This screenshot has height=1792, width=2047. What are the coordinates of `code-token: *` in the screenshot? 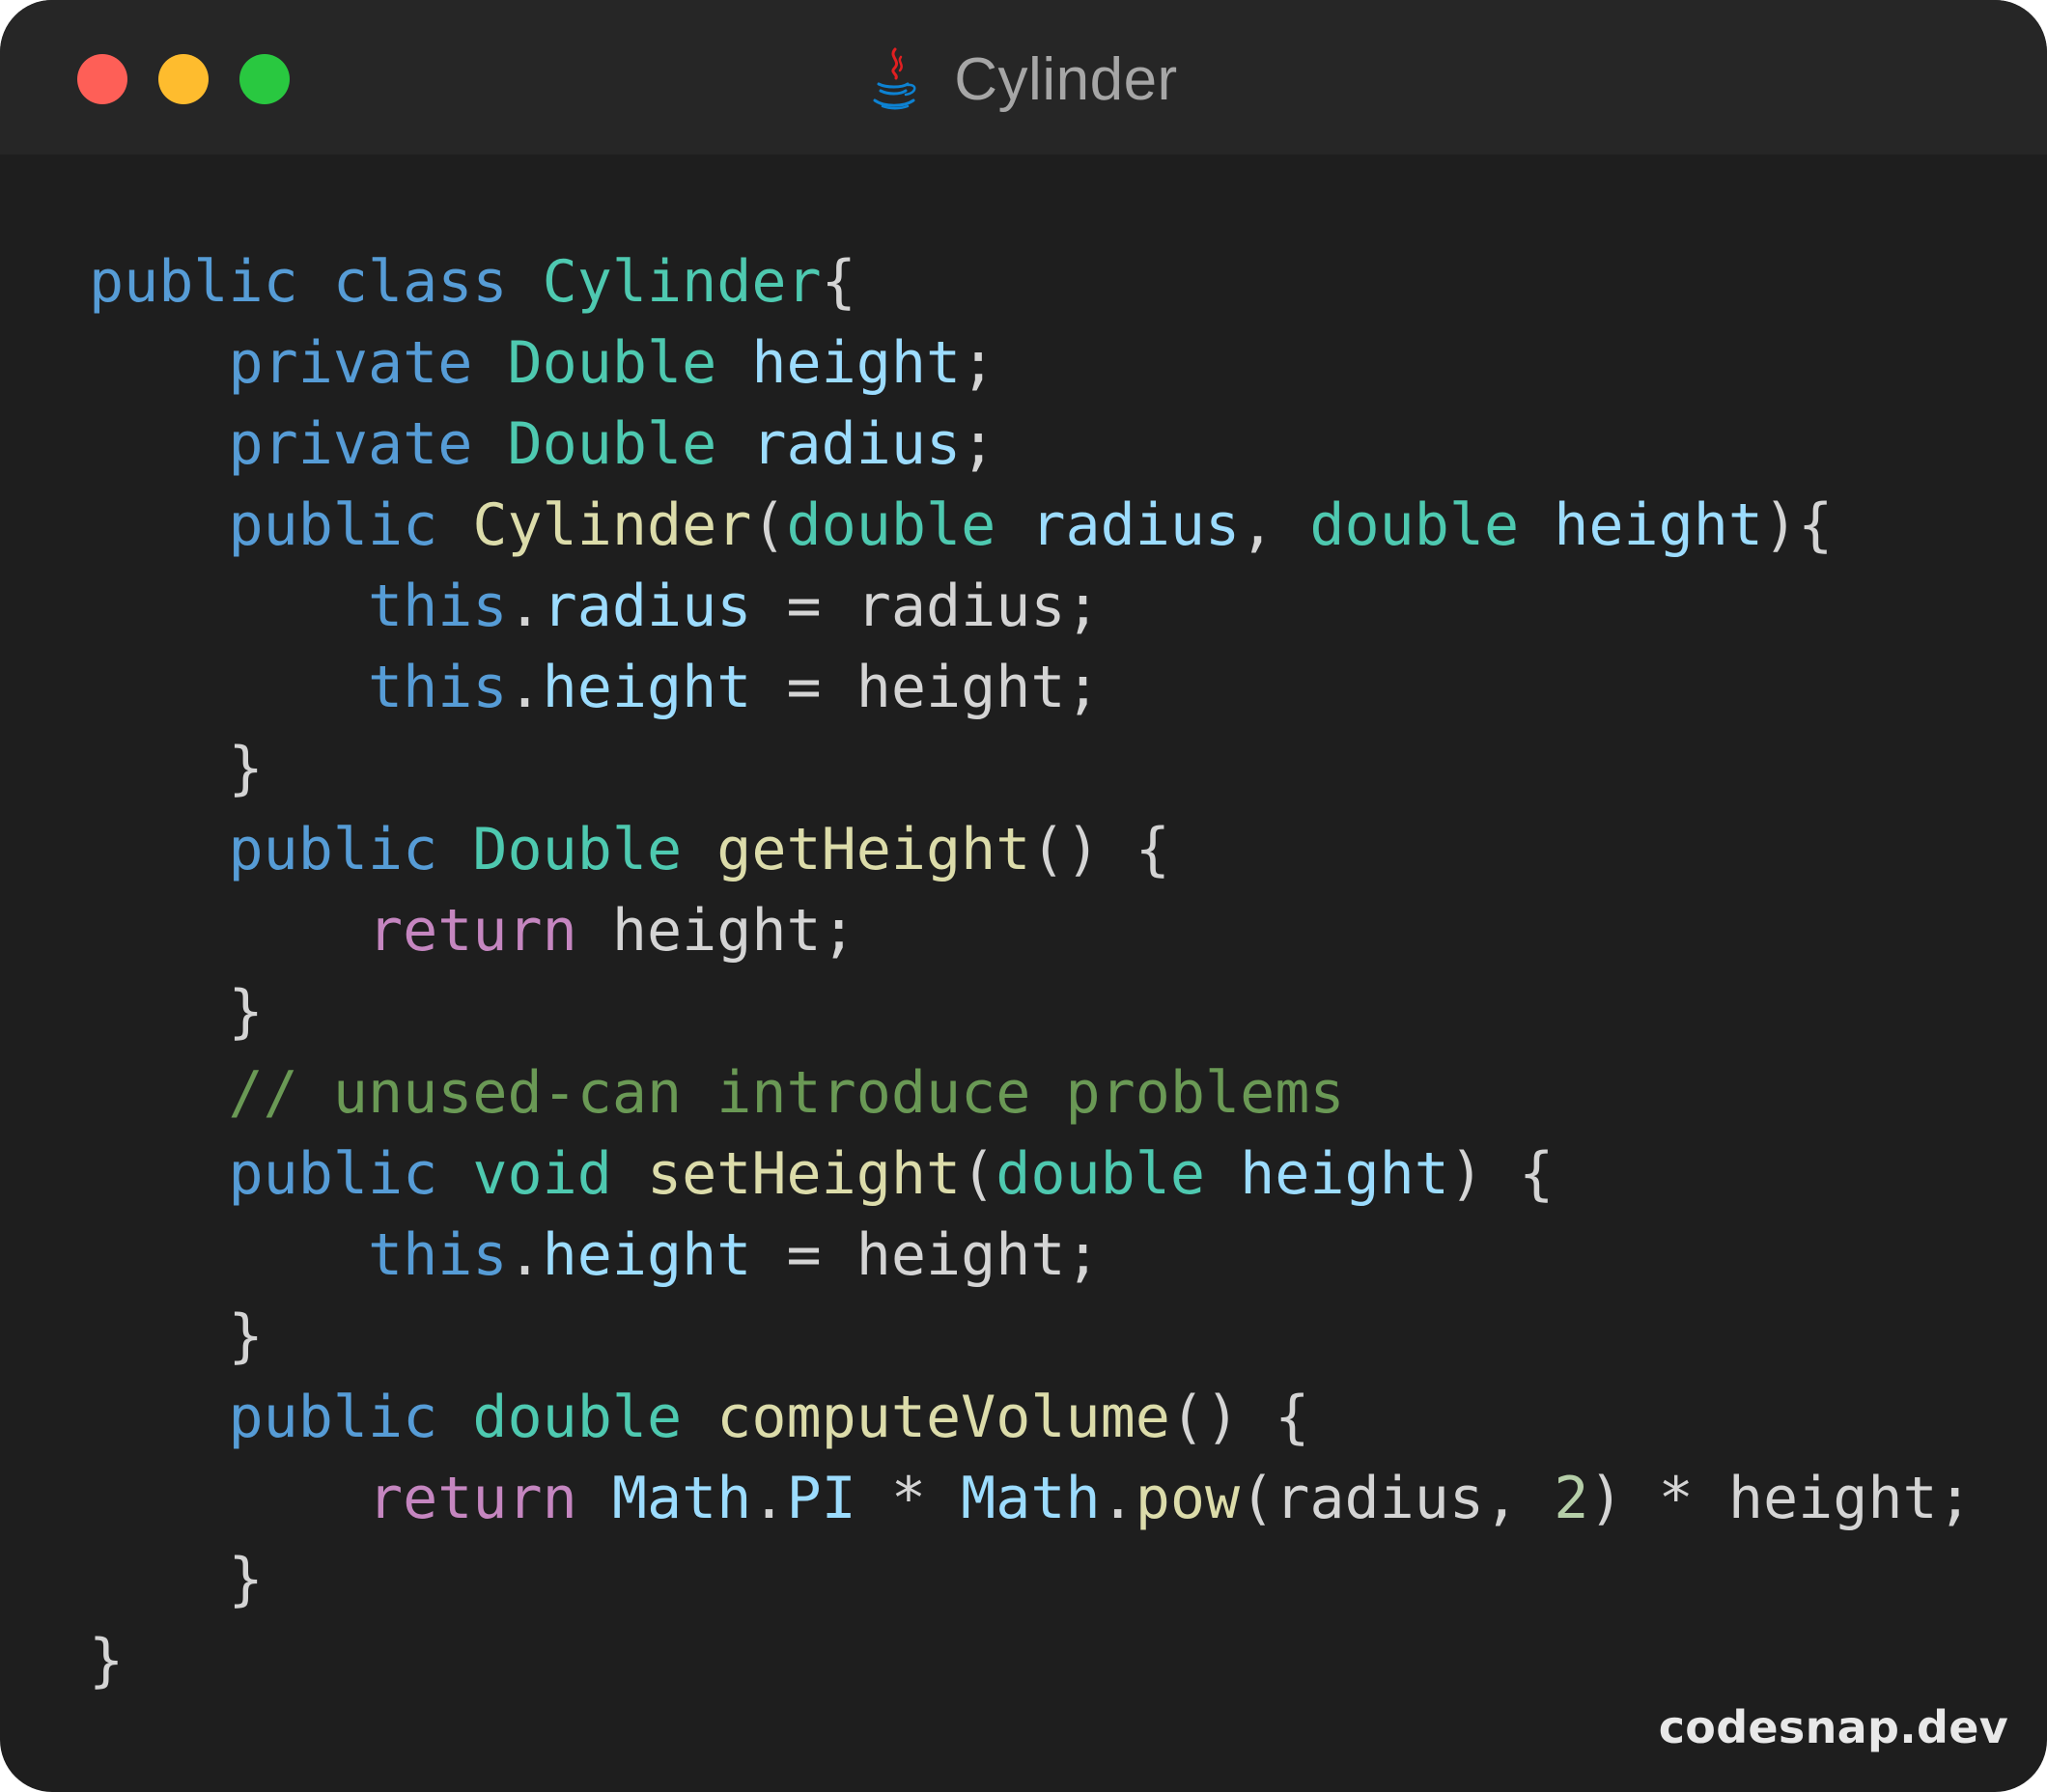 It's located at (908, 1499).